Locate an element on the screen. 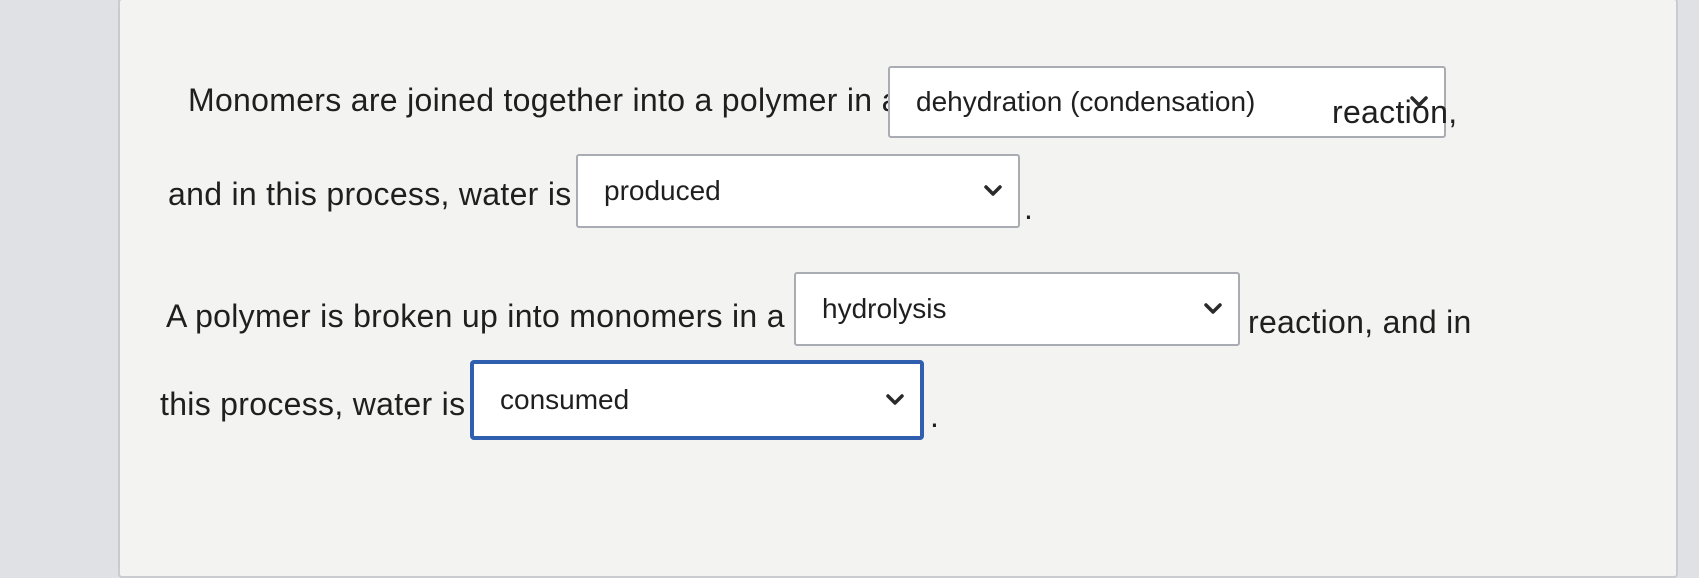 The width and height of the screenshot is (1699, 578). q1-text-line2: and in this process, water is is located at coordinates (370, 194).